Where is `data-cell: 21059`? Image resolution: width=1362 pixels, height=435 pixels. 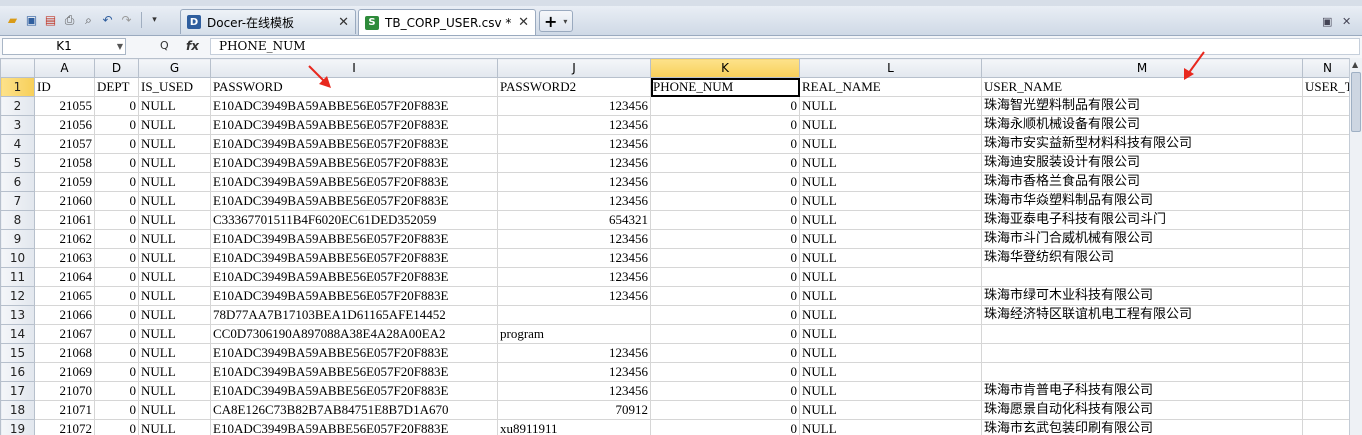
data-cell: 21059 is located at coordinates (64, 182).